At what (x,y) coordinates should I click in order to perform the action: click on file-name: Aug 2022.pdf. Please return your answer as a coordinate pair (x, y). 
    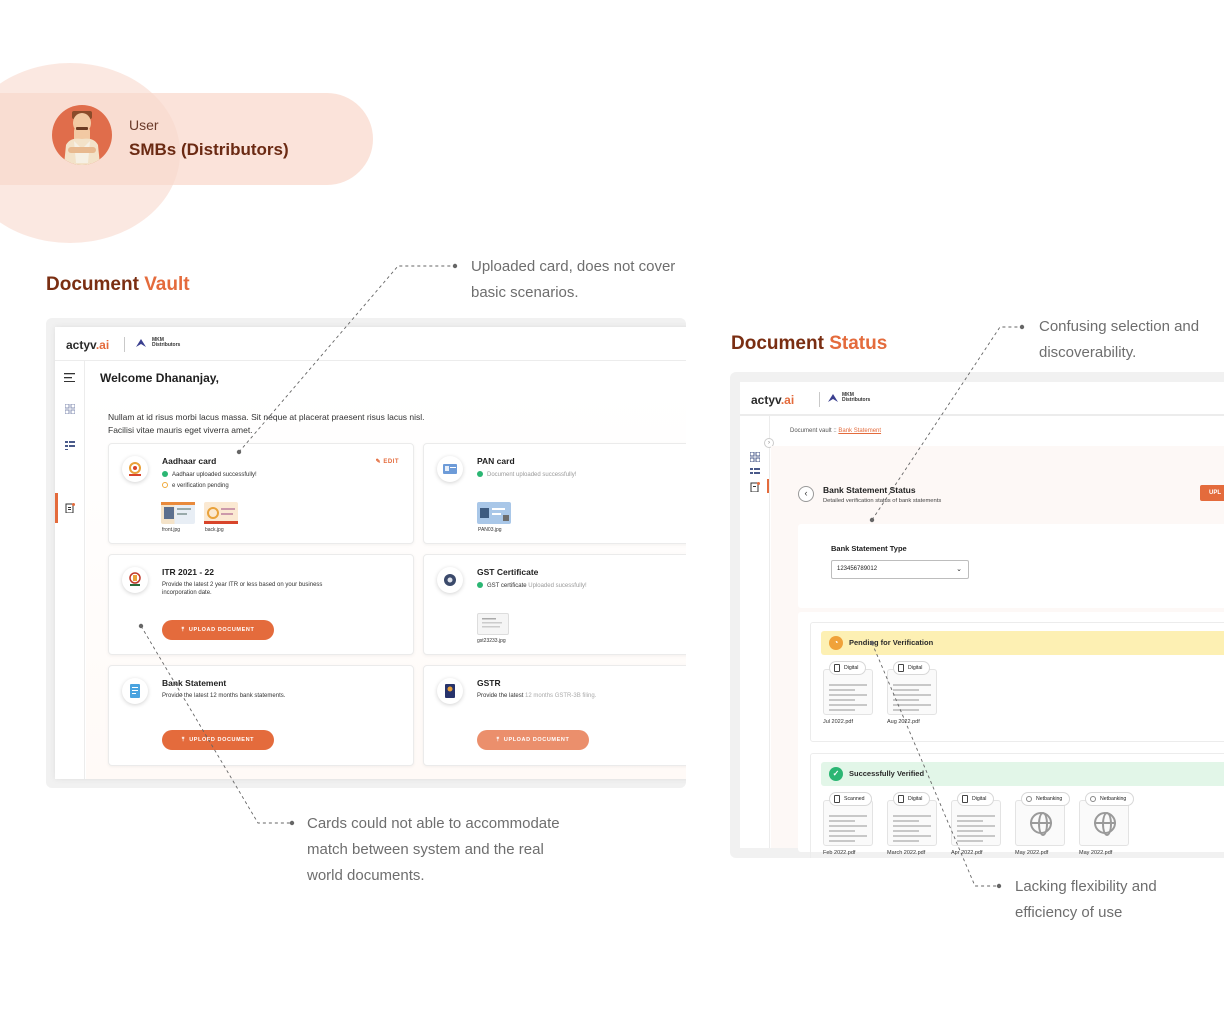
    Looking at the image, I should click on (903, 722).